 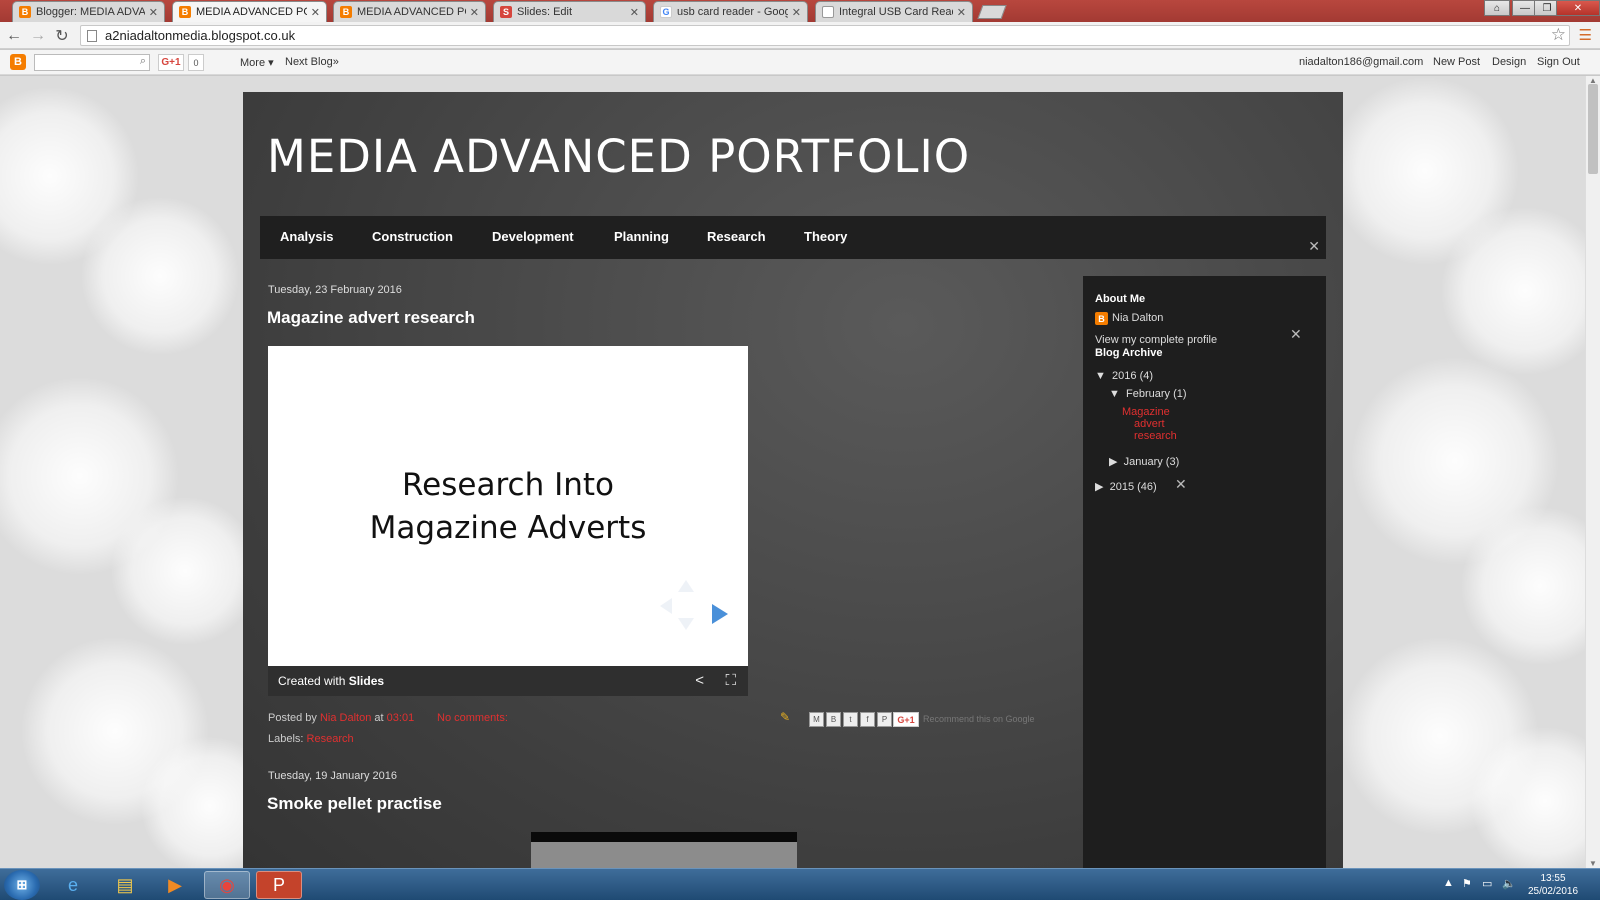 What do you see at coordinates (884, 719) in the screenshot?
I see `pinterest-icon: P` at bounding box center [884, 719].